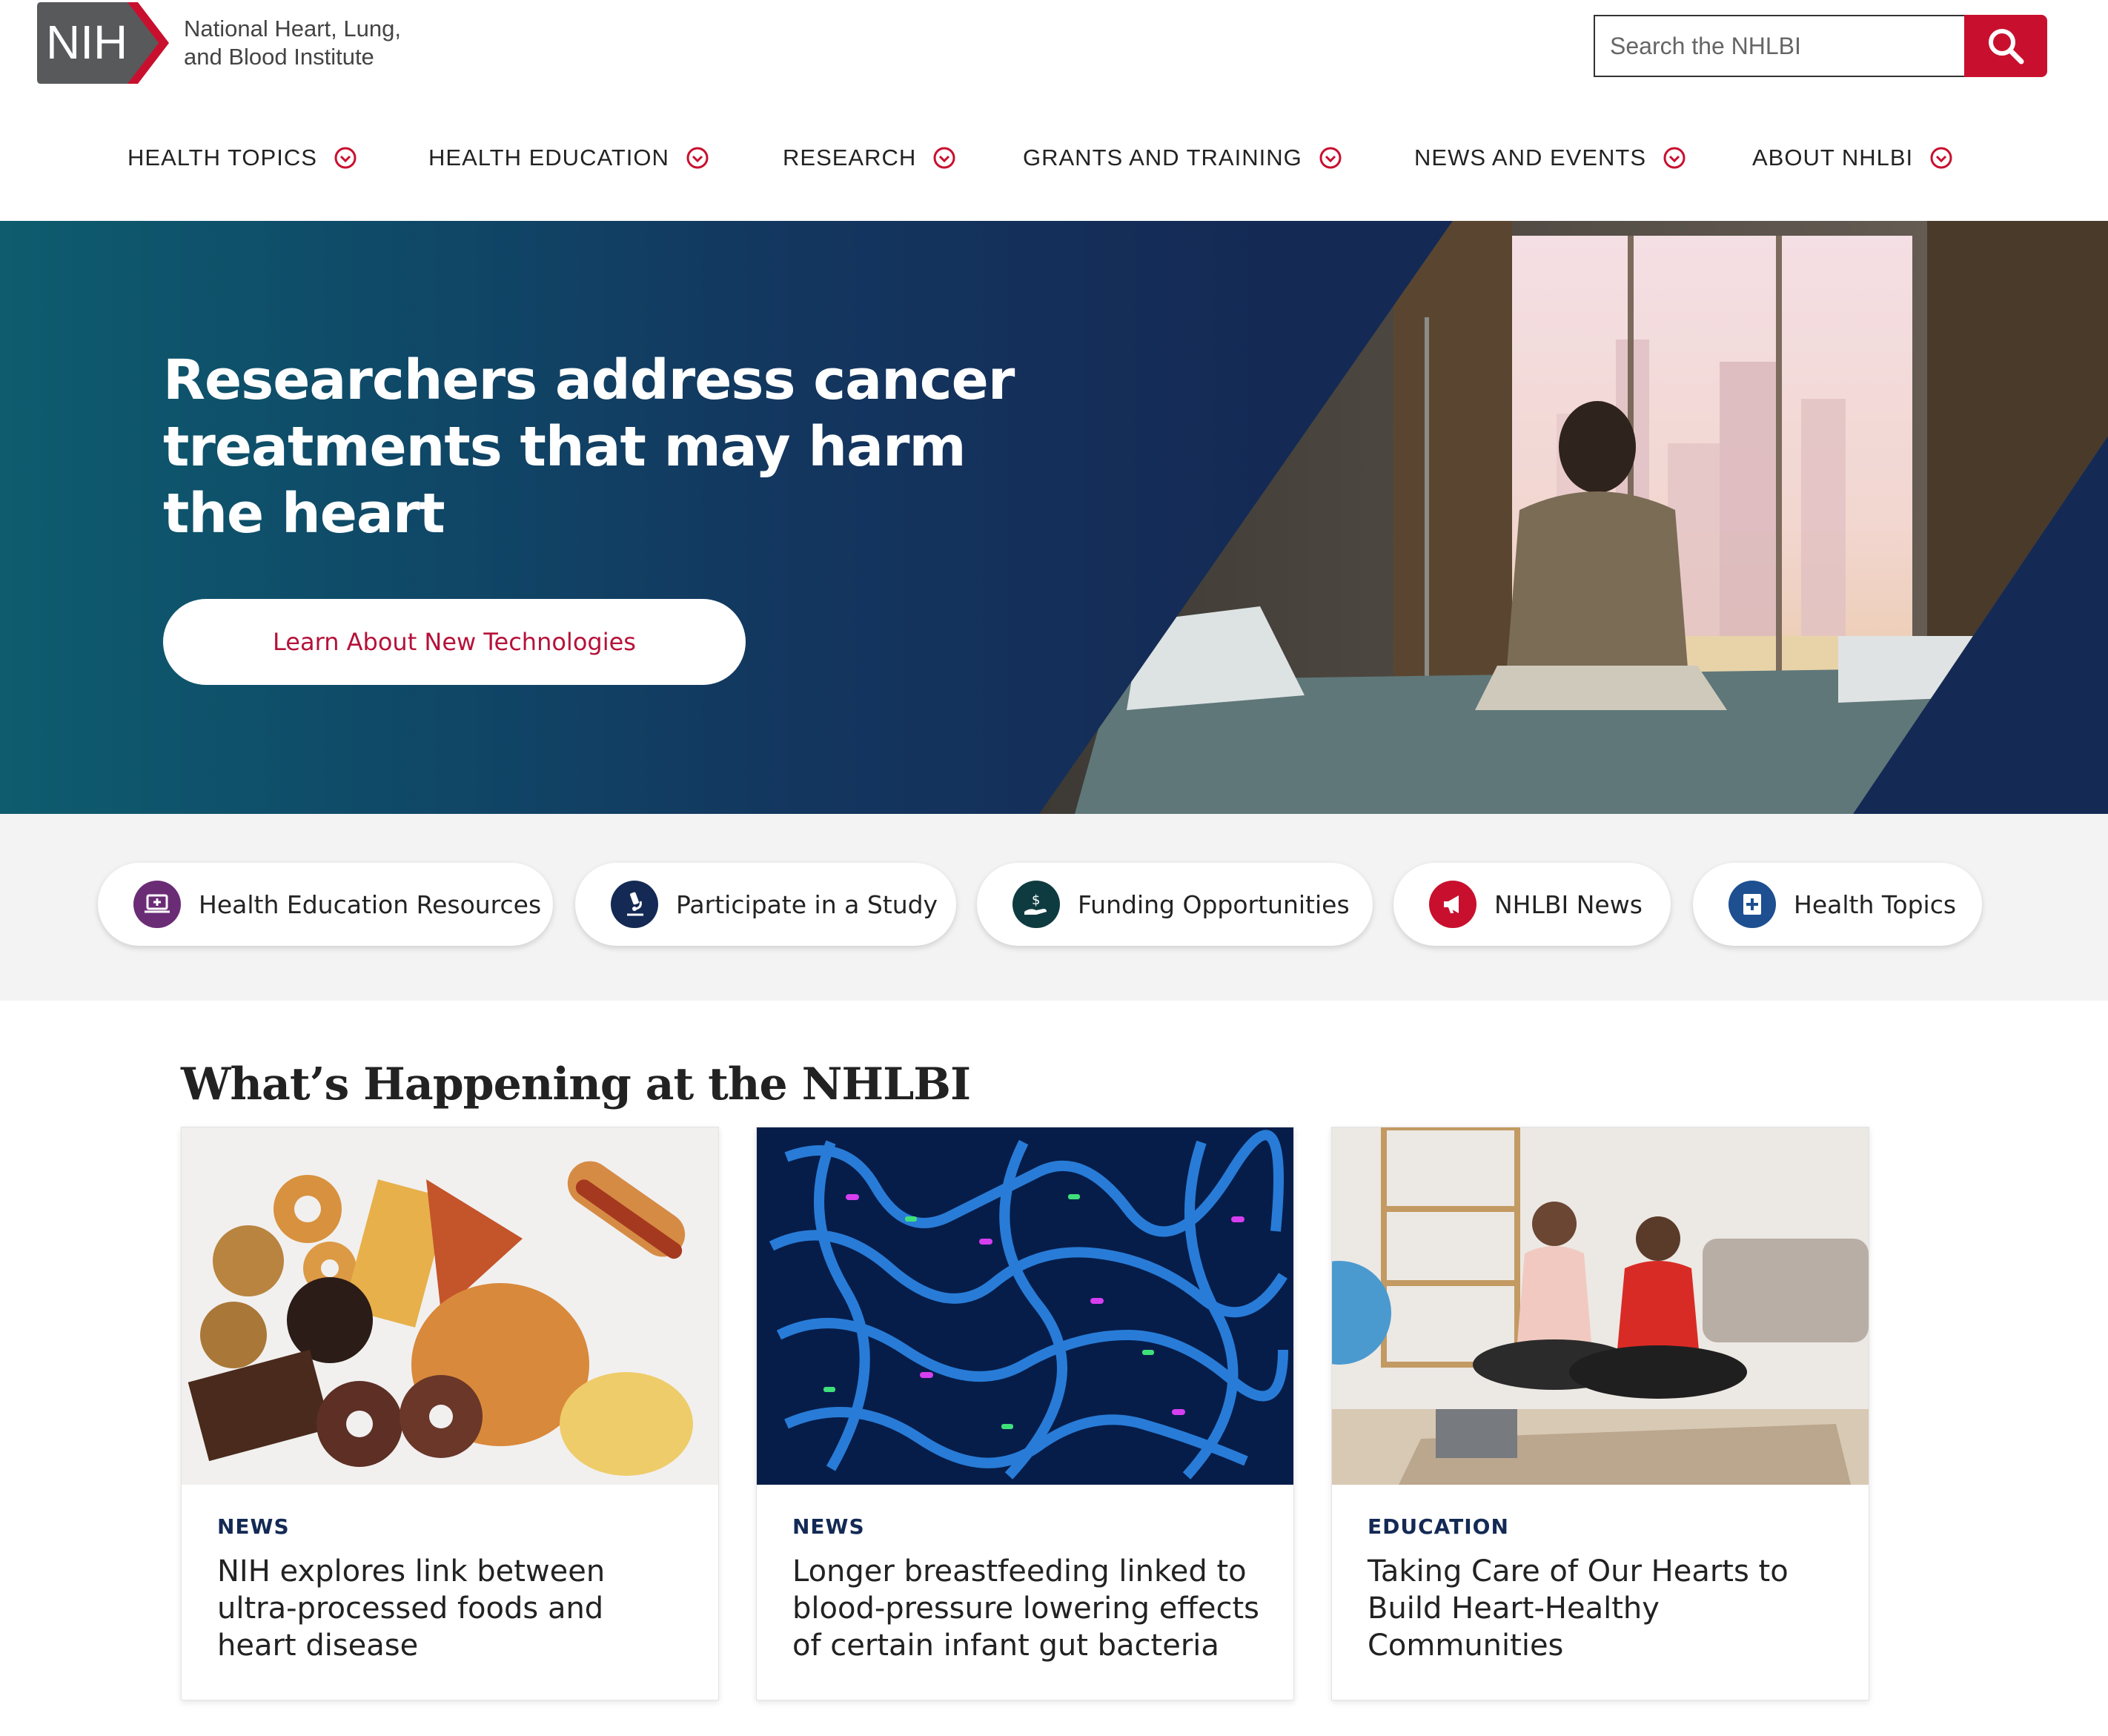  Describe the element at coordinates (222, 158) in the screenshot. I see `nav-label: HEALTH TOPICS` at that location.